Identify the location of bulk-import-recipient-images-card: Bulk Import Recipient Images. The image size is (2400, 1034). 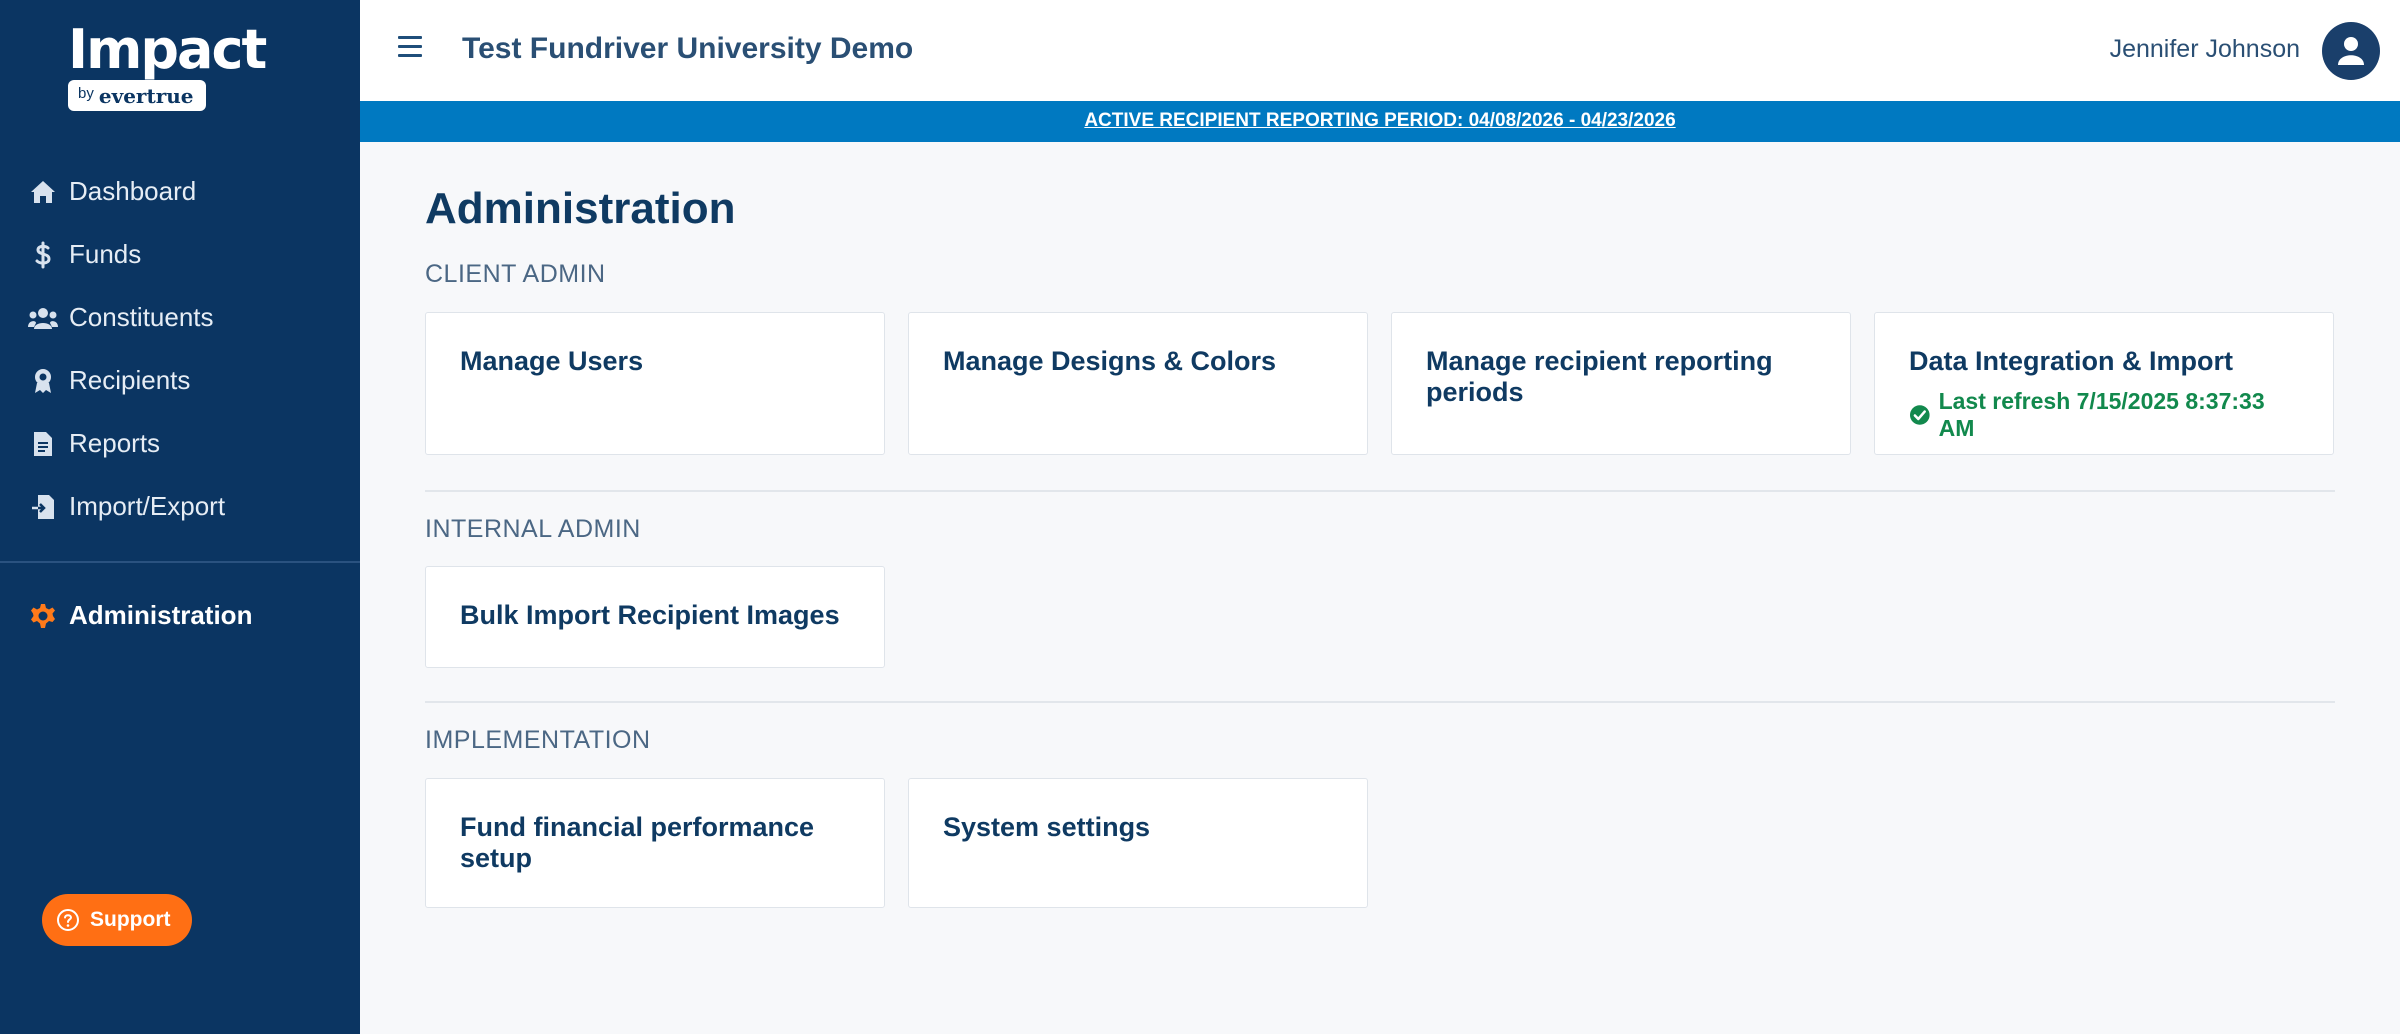
(655, 617).